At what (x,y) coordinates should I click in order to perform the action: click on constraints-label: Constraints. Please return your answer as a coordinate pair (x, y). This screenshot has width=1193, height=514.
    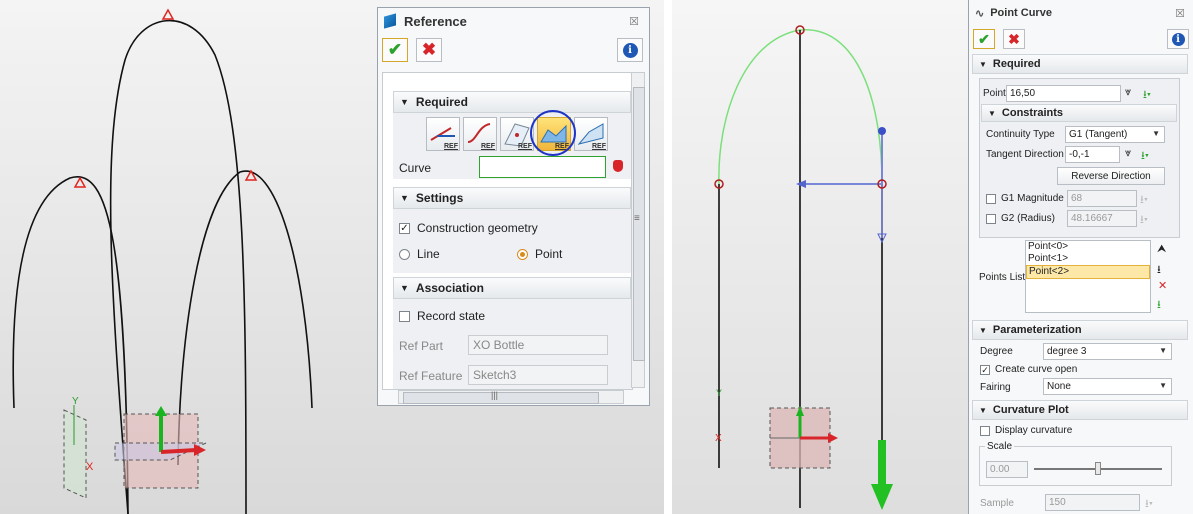
    Looking at the image, I should click on (1032, 113).